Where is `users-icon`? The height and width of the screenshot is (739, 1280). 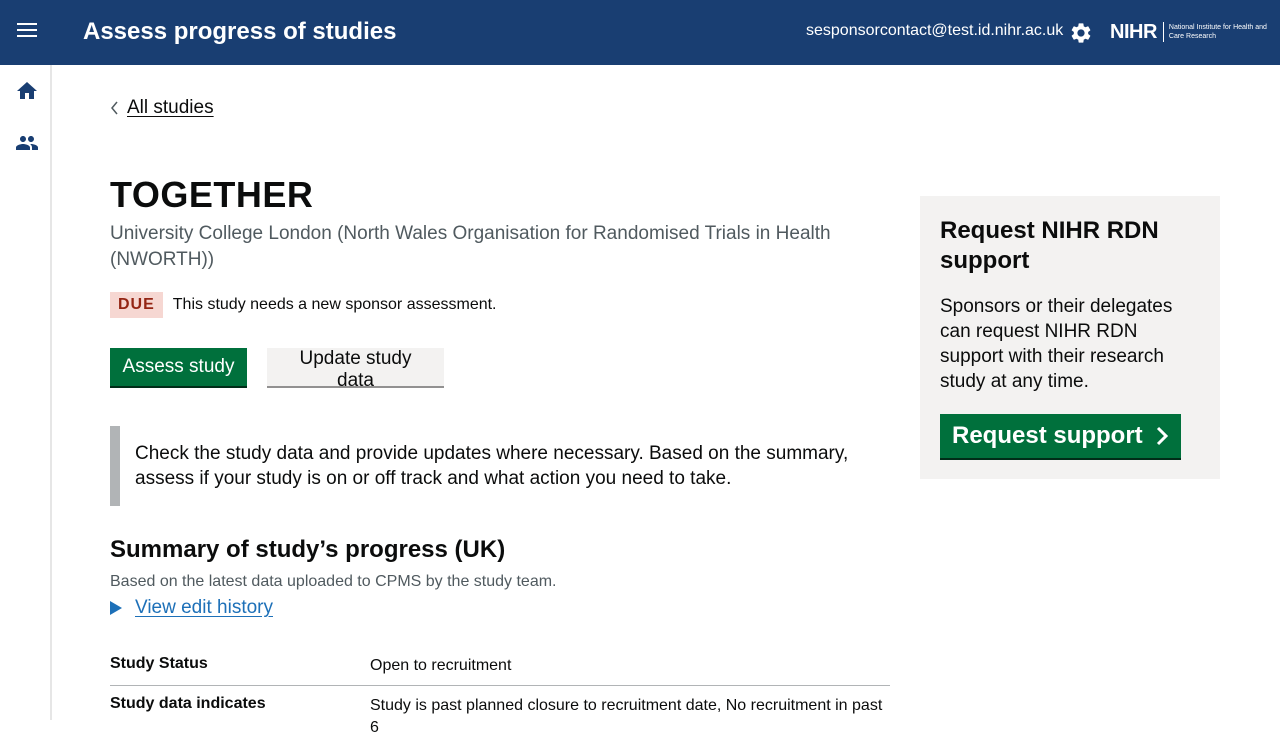 users-icon is located at coordinates (27, 143).